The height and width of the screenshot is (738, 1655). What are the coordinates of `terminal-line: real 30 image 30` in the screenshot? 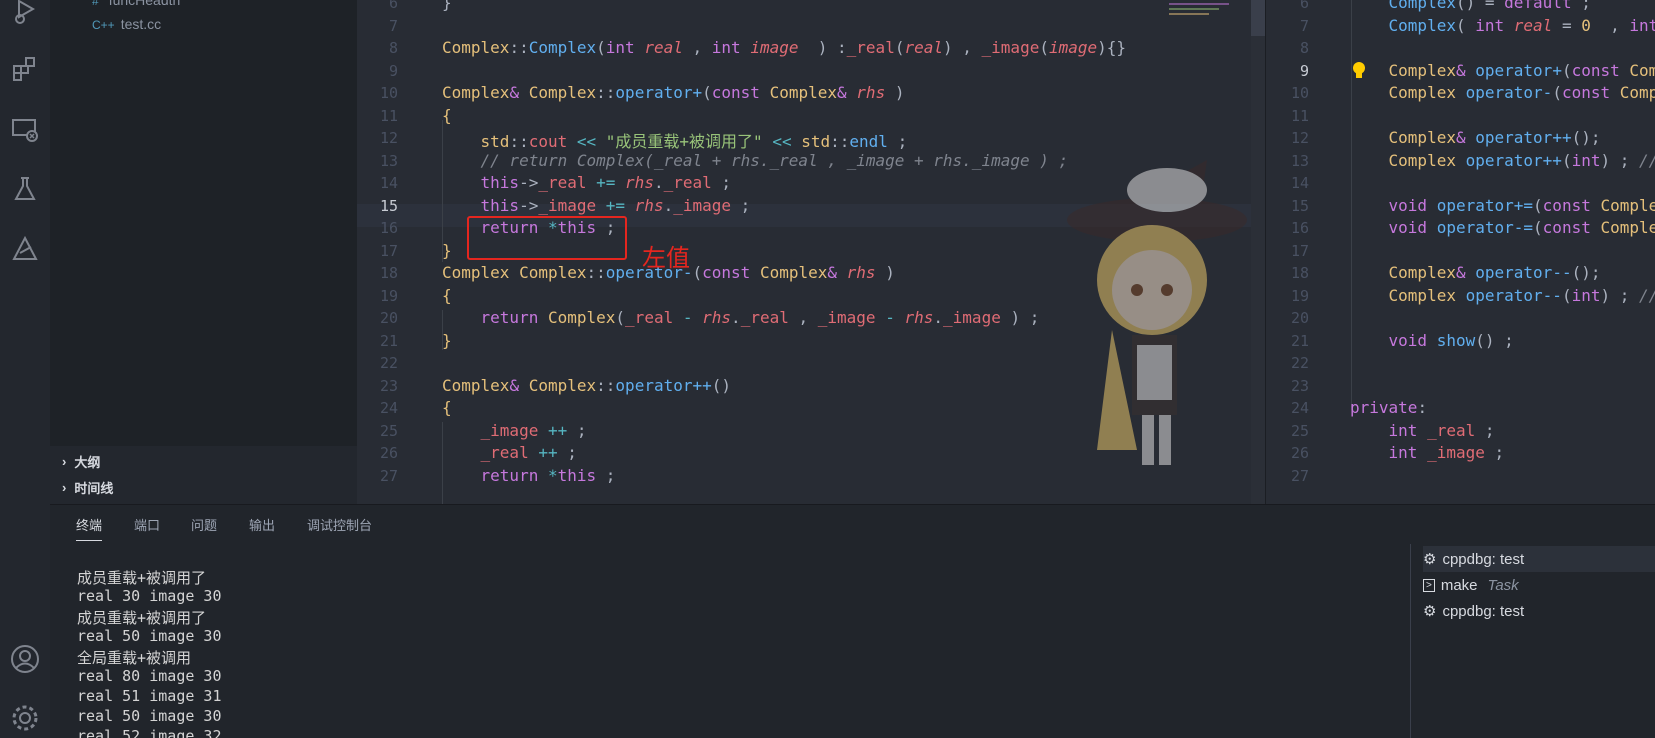 It's located at (149, 596).